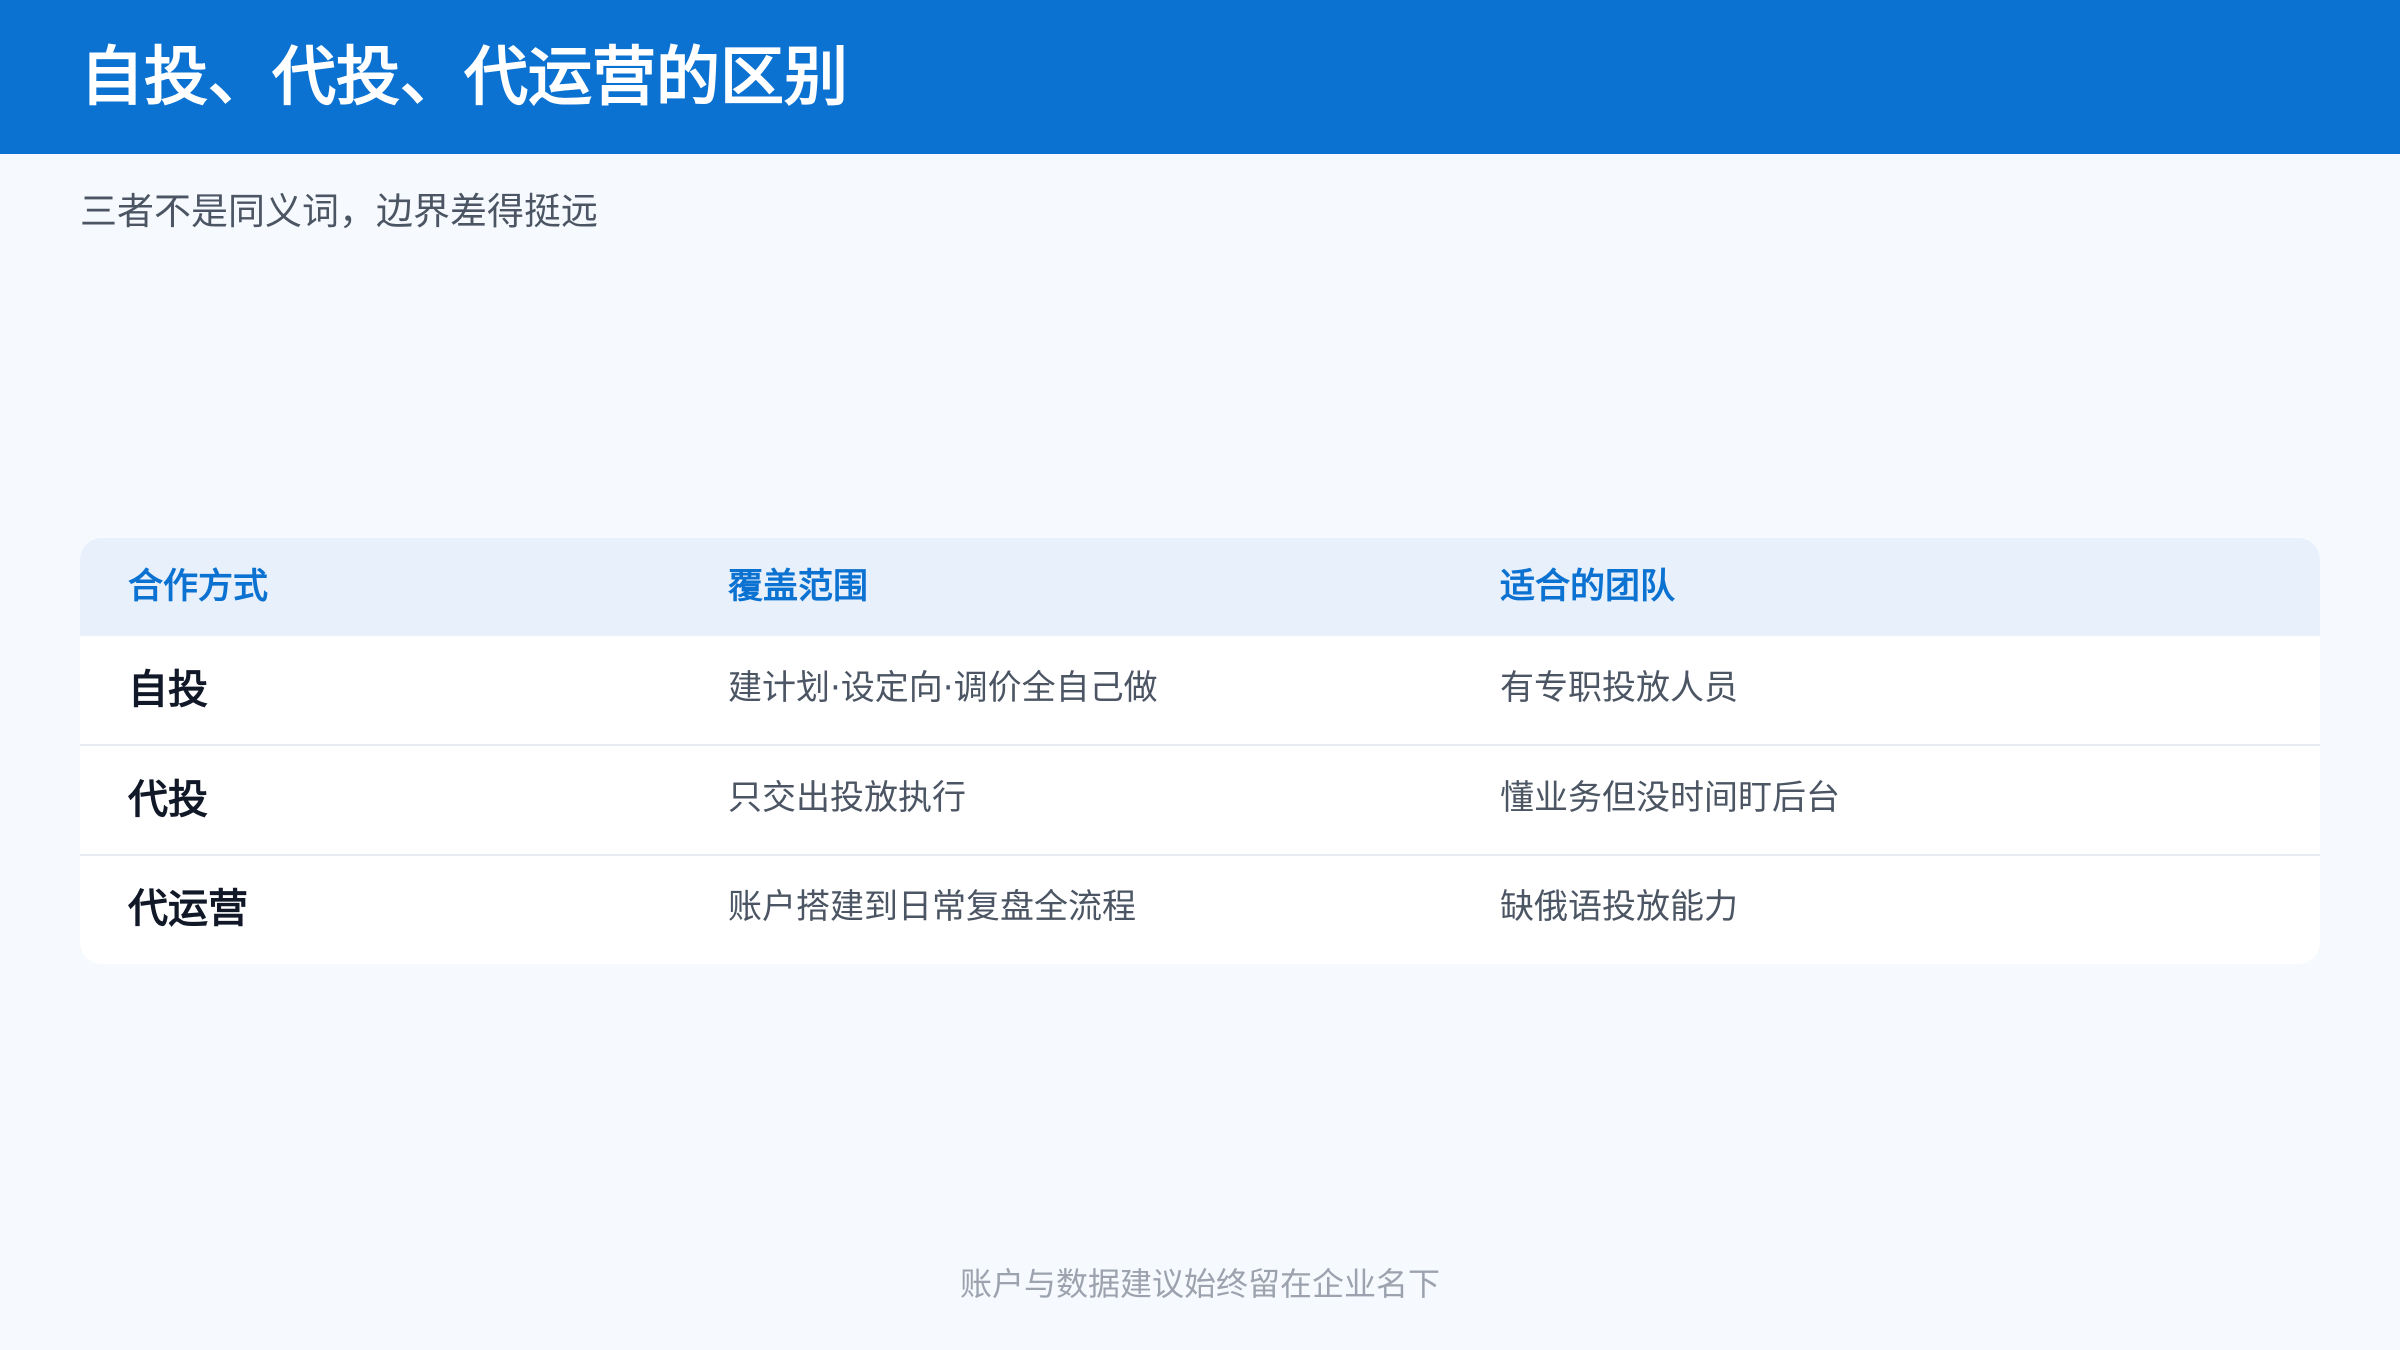 This screenshot has width=2400, height=1350. What do you see at coordinates (1619, 907) in the screenshot?
I see `row-team-cell: 缺俄语投放能力` at bounding box center [1619, 907].